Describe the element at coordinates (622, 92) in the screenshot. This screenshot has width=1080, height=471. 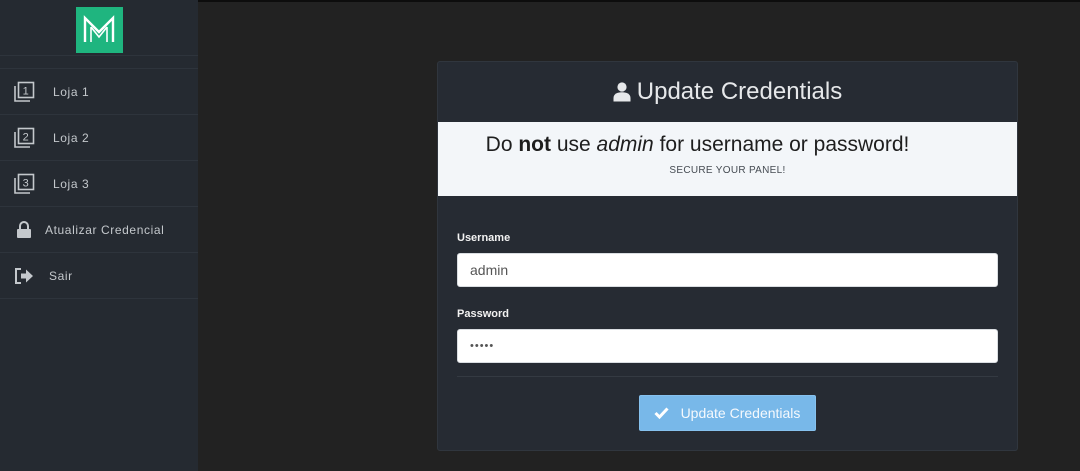
I see `user-icon` at that location.